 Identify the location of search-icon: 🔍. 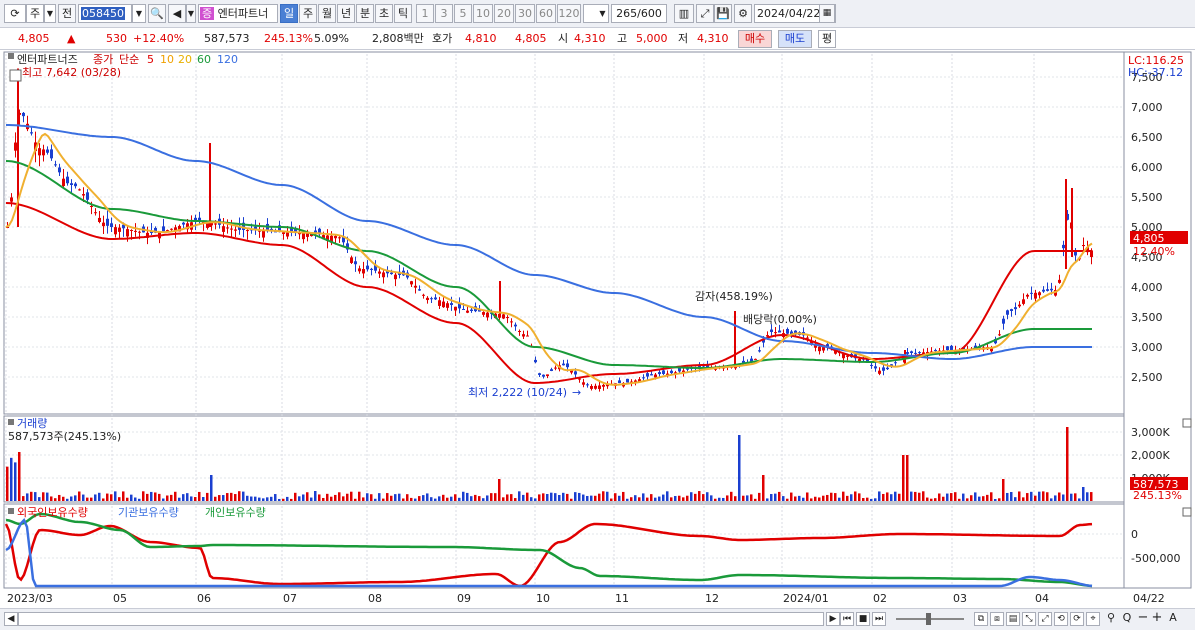
(157, 13).